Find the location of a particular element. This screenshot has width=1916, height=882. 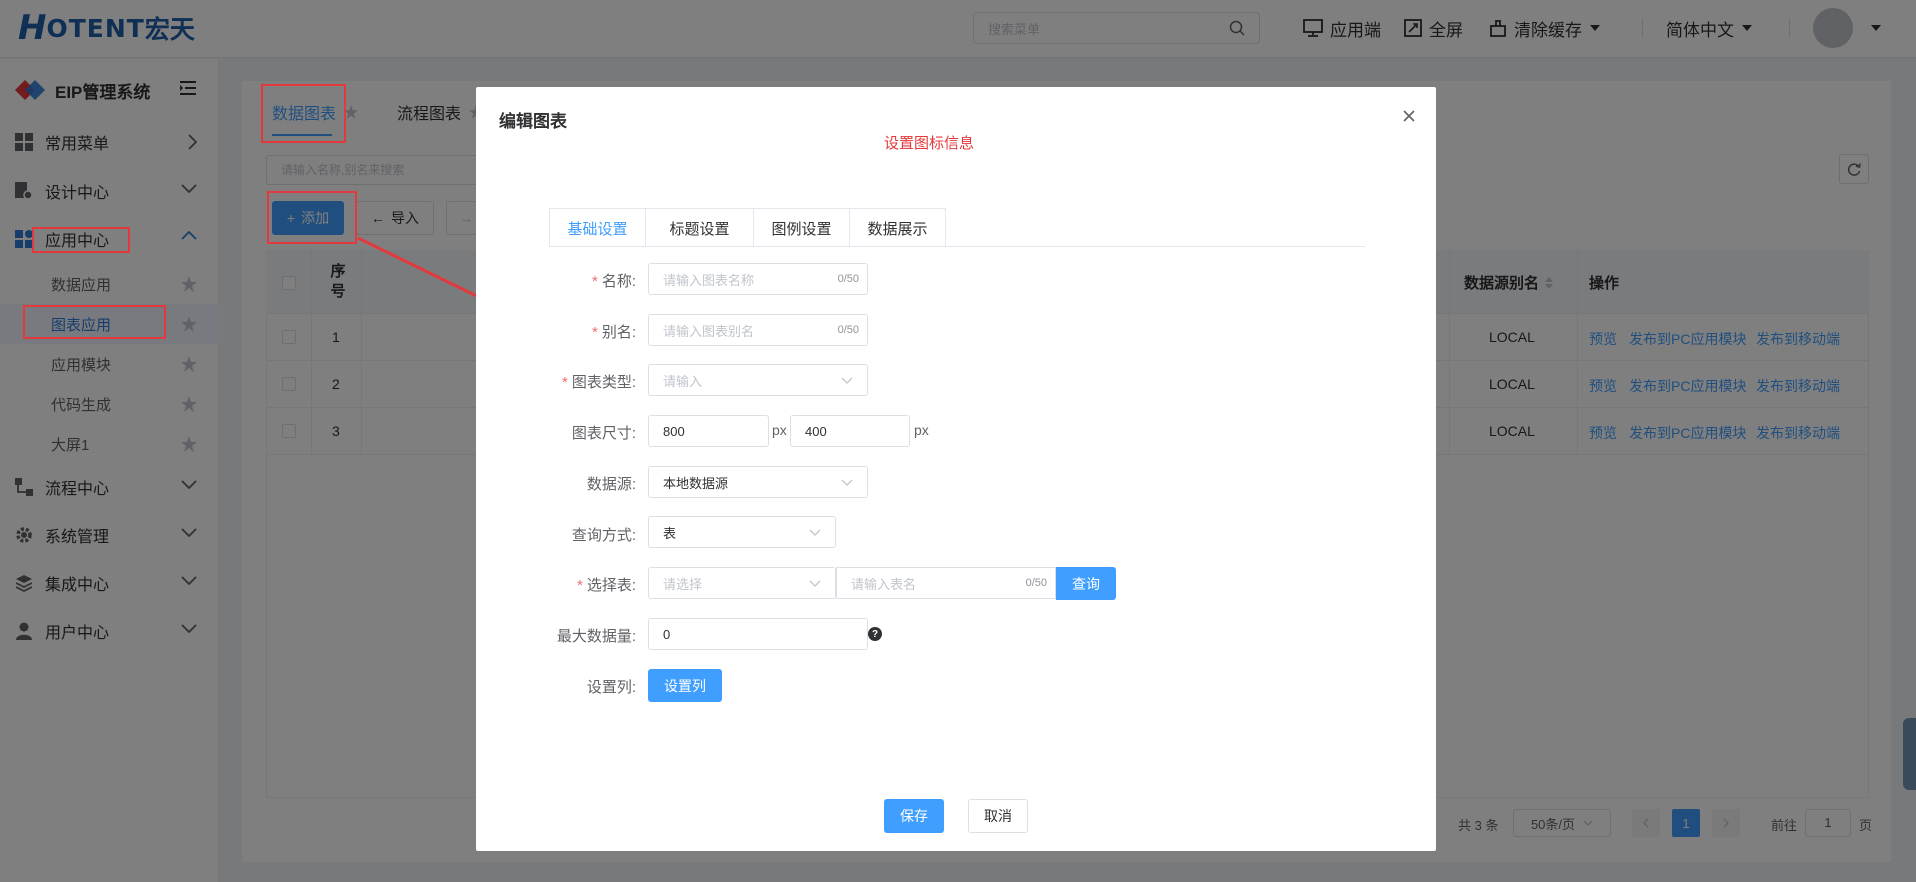

name-label: * 名称: is located at coordinates (613, 281).